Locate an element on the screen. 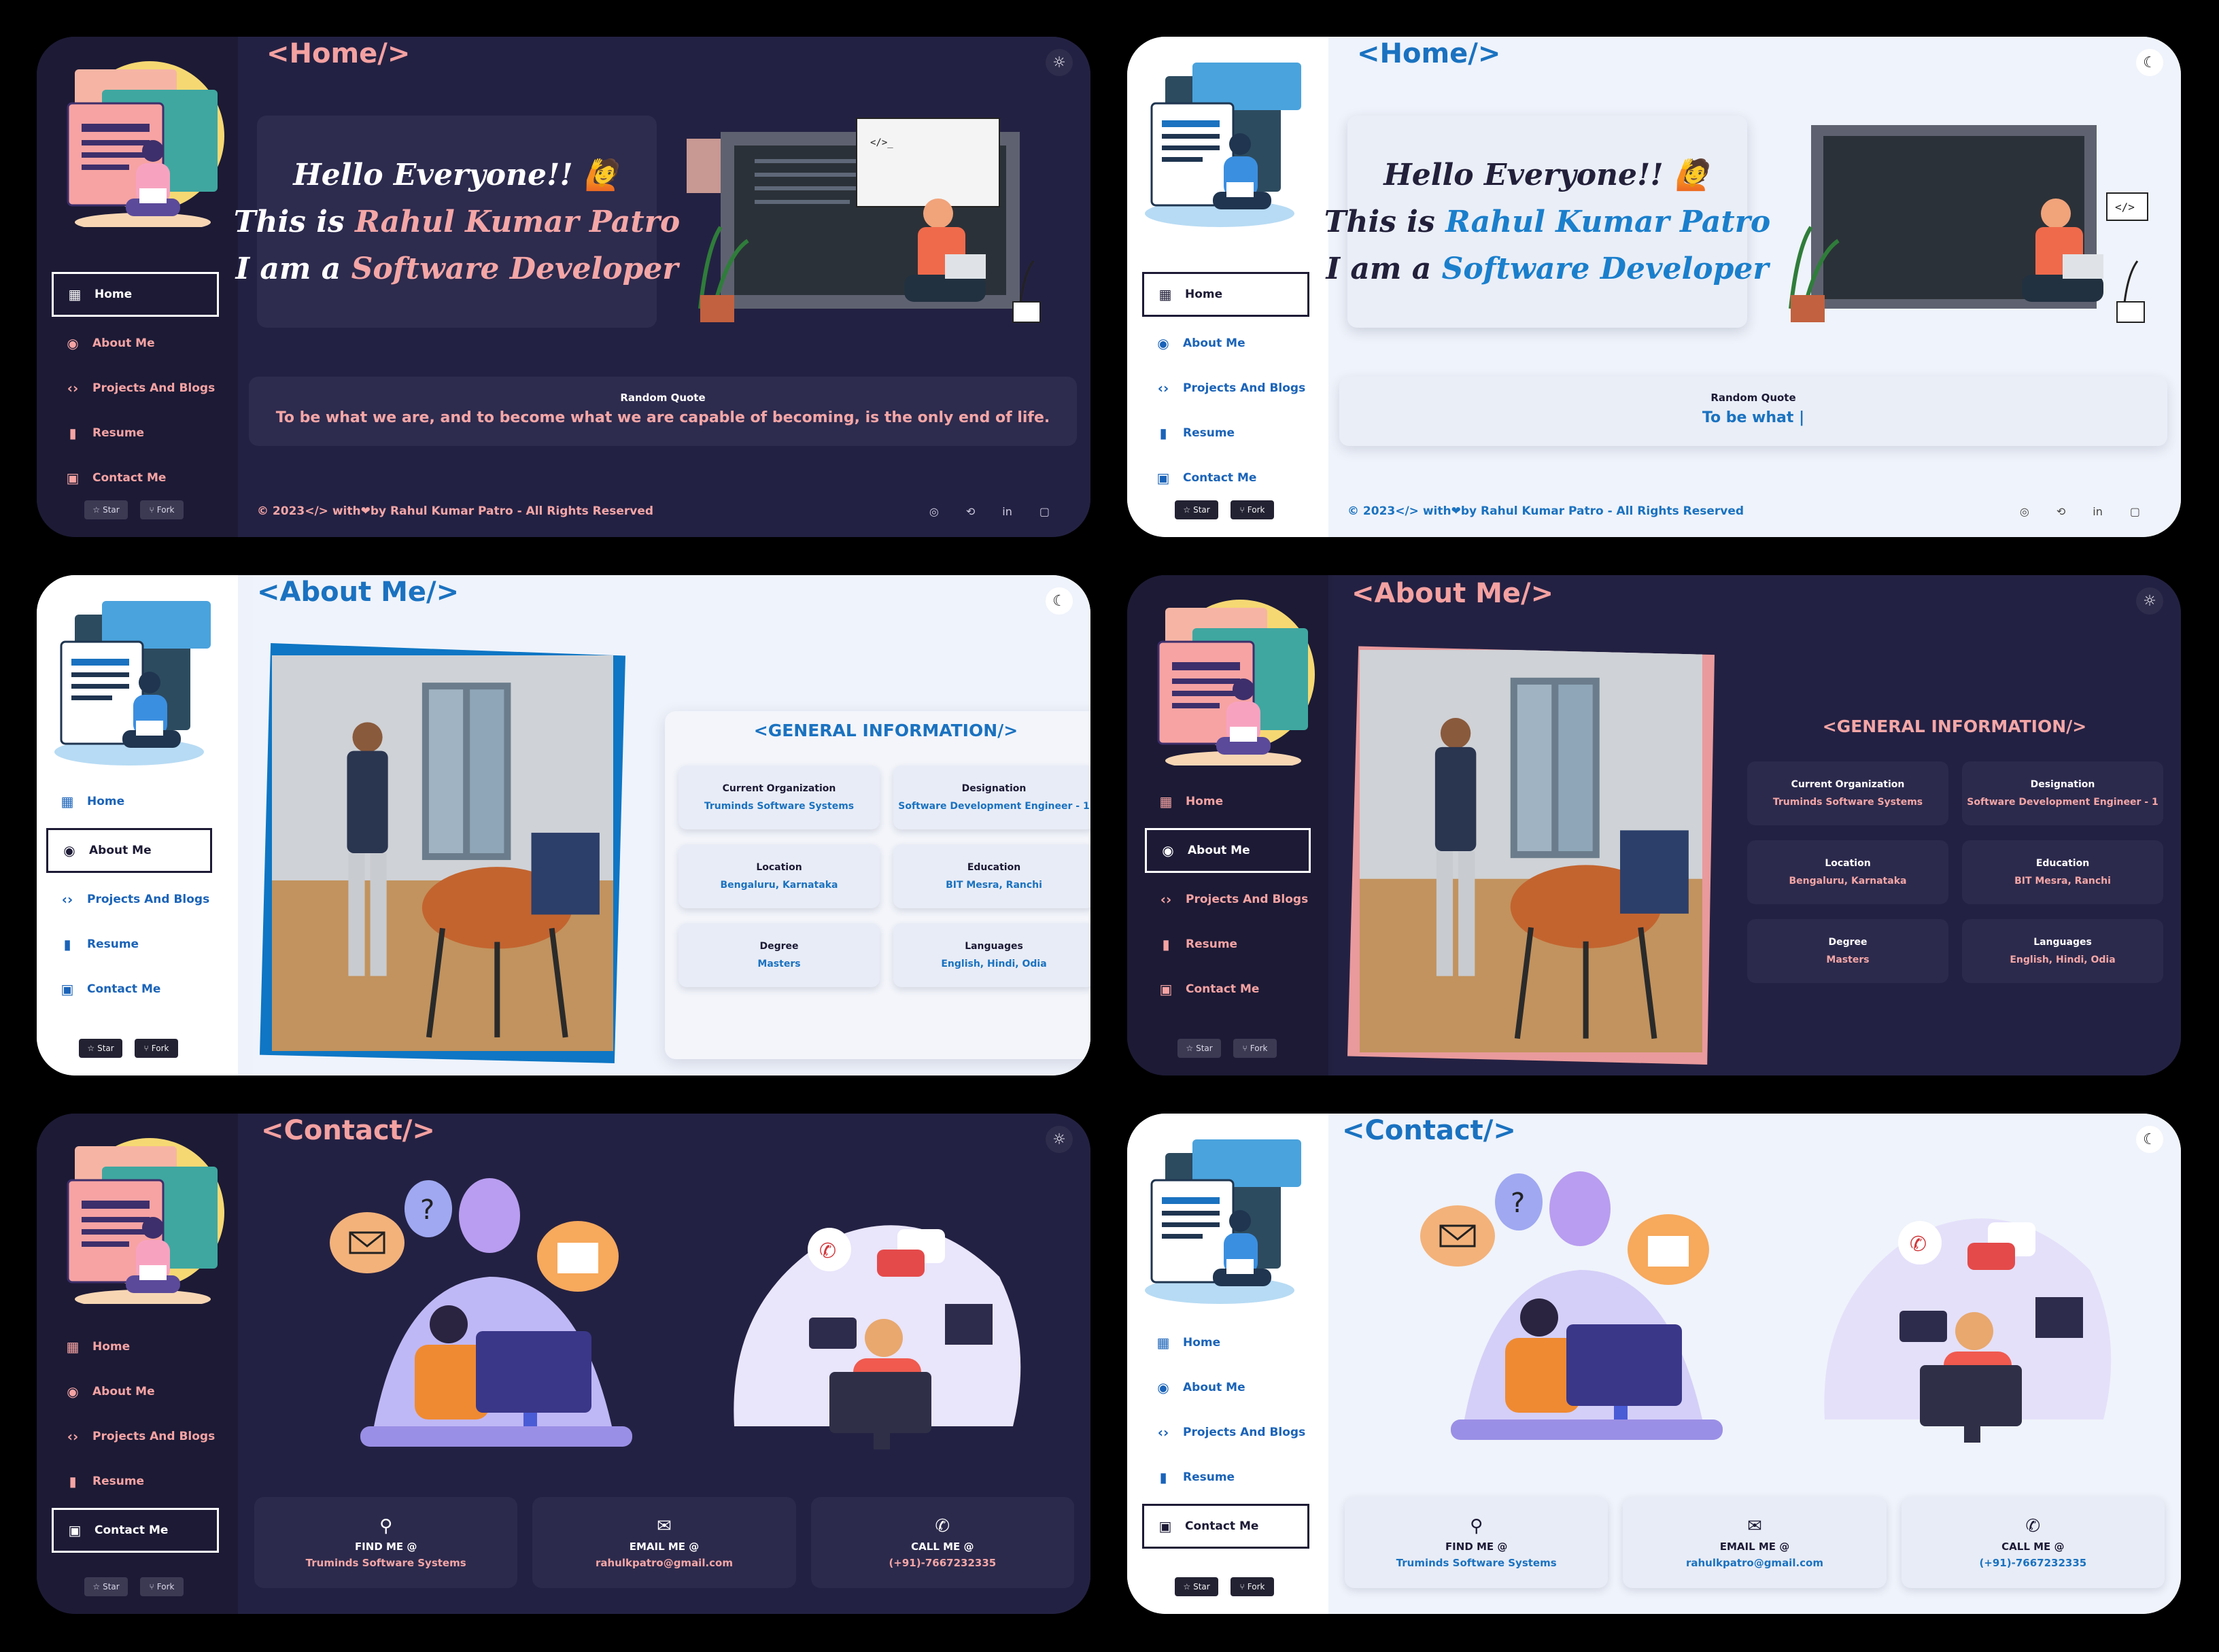  star-icon: ☆ is located at coordinates (96, 1586).